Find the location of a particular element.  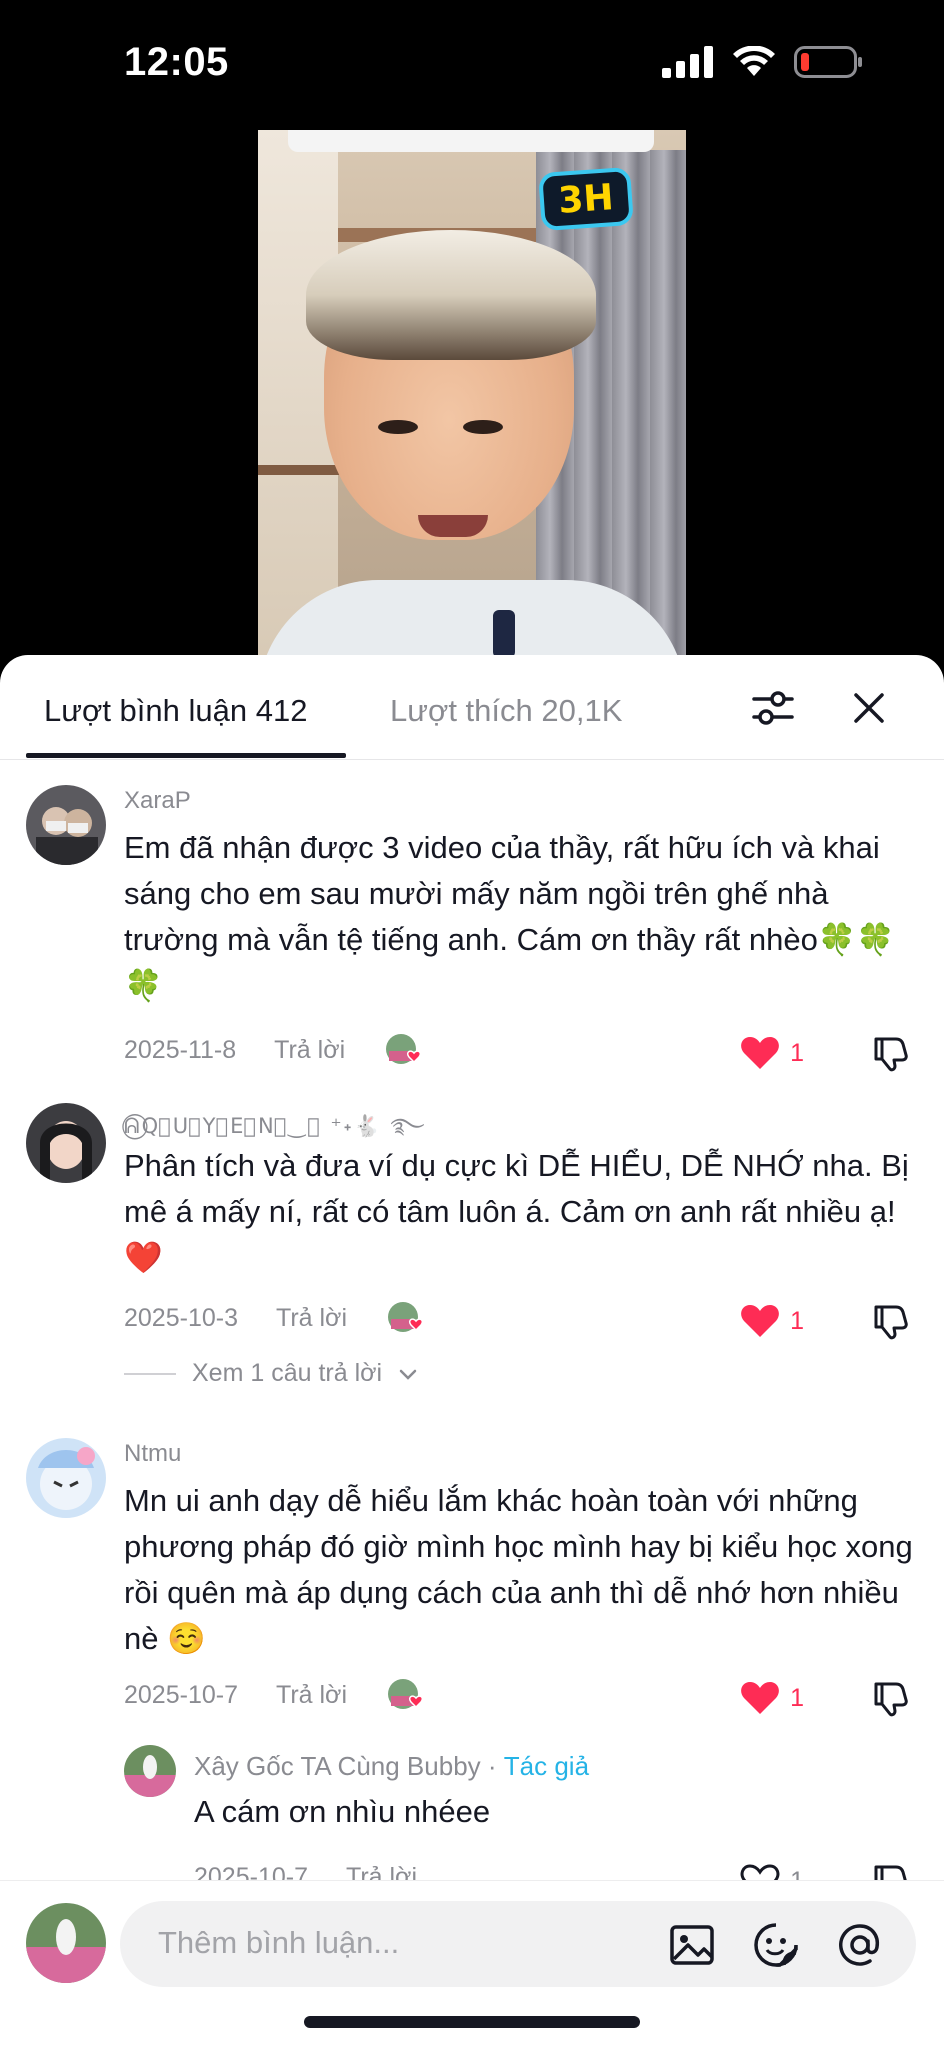

mention-button is located at coordinates (860, 1945).